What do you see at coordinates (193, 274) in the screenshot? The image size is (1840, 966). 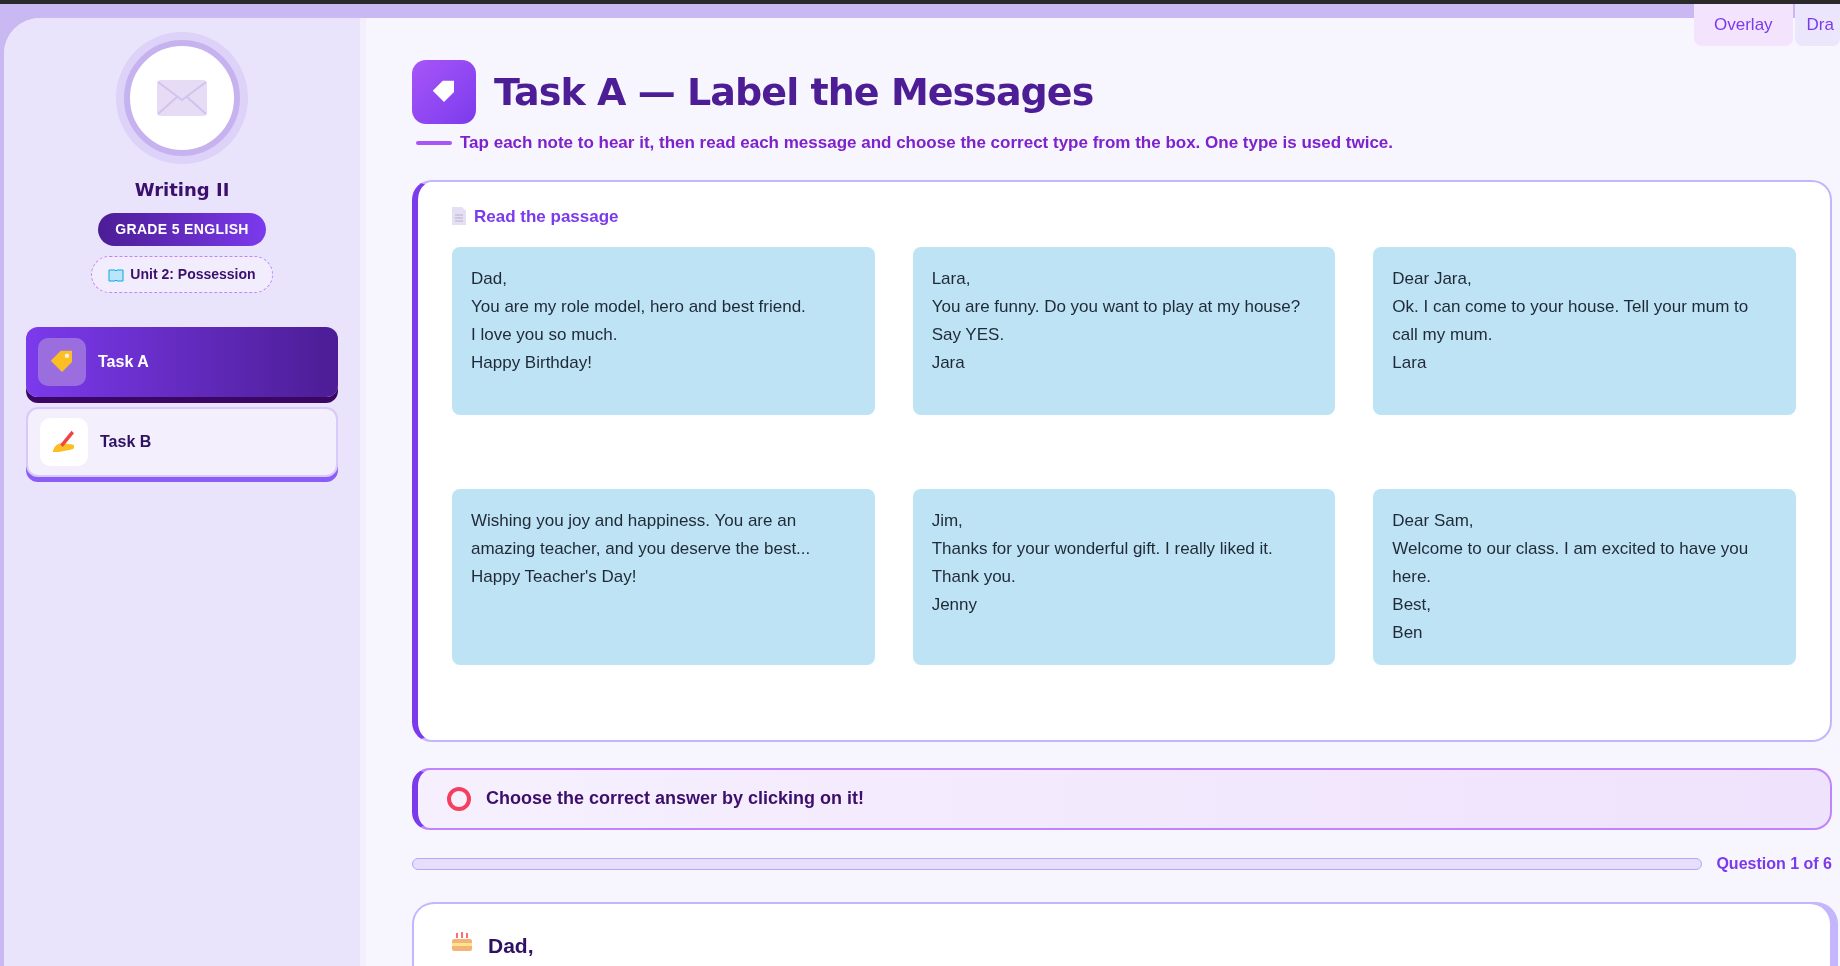 I see `unit-label: Unit 2: Possession` at bounding box center [193, 274].